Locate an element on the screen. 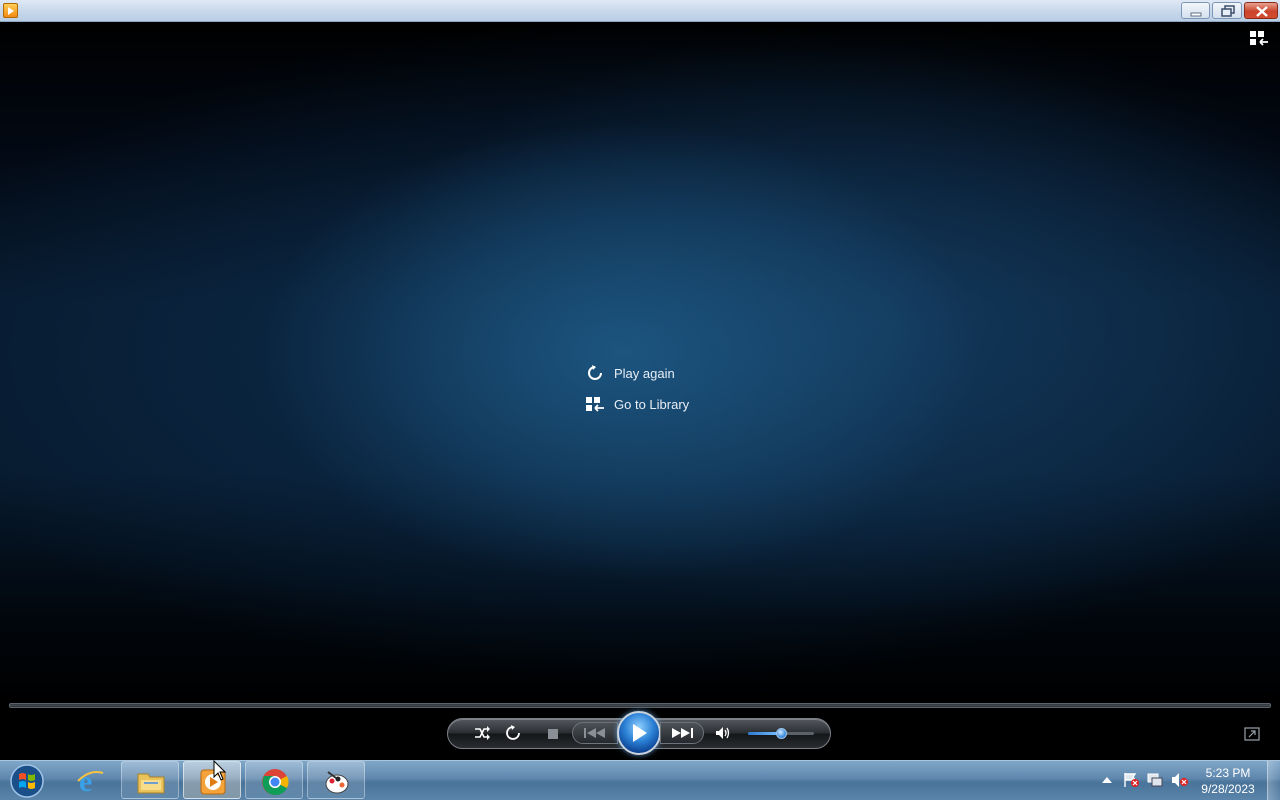 The height and width of the screenshot is (800, 1280). end-of-media-menu: Play again Go to Library is located at coordinates (637, 393).